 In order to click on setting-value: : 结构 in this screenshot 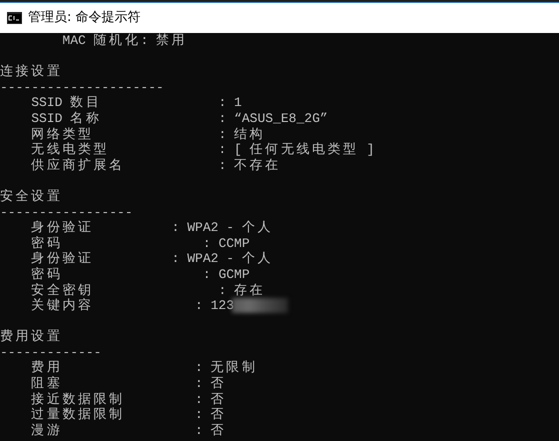, I will do `click(242, 134)`.